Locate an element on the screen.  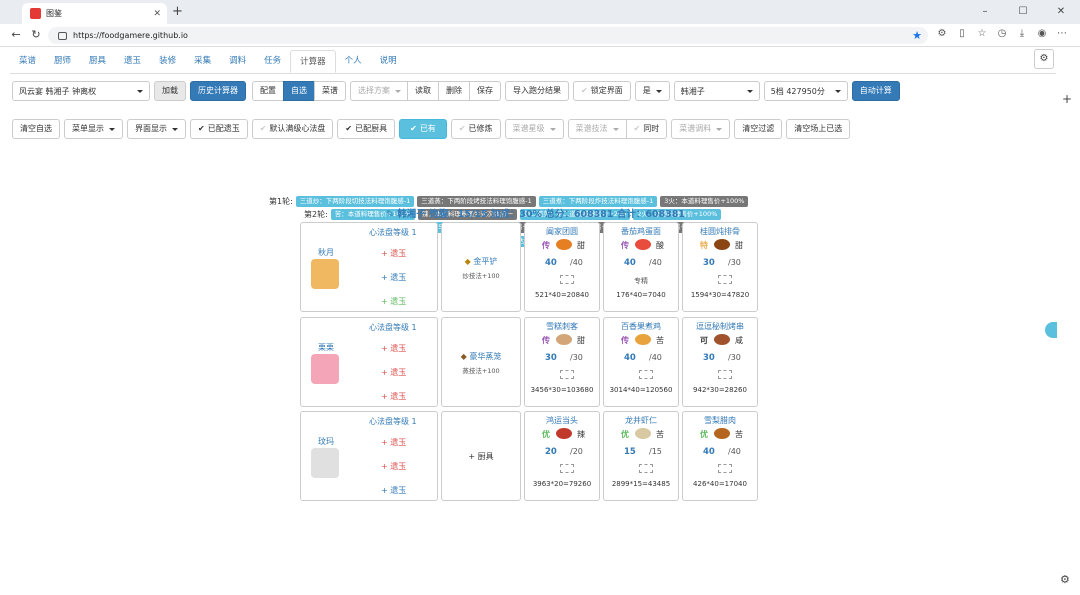
clear-selected-button: 清空场上已选 is located at coordinates (818, 129).